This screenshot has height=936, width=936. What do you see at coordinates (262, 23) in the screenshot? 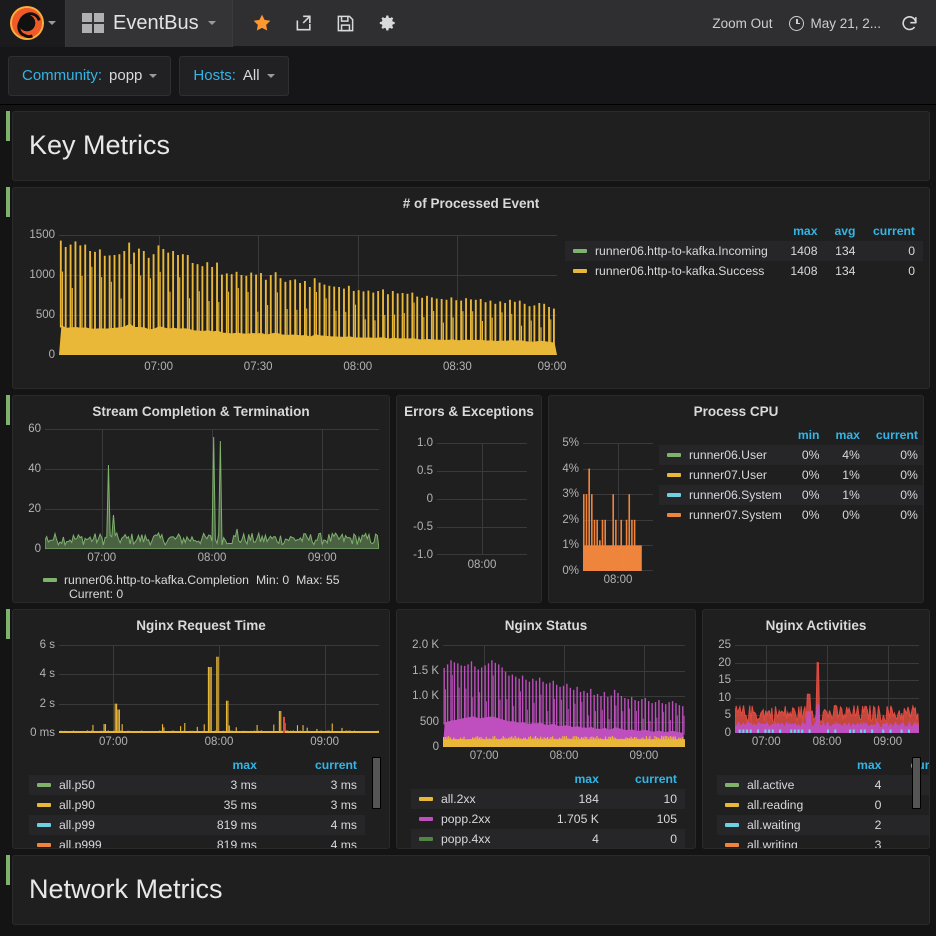
I see `star-icon` at bounding box center [262, 23].